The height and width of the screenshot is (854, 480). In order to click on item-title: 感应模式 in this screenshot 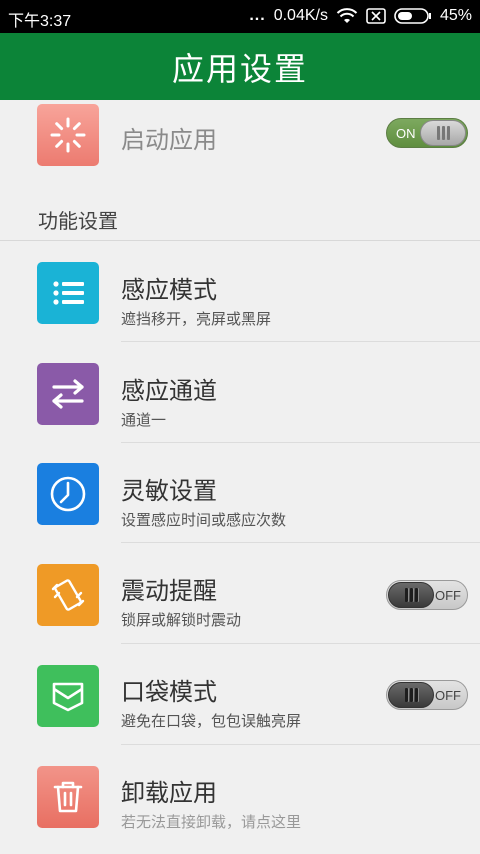, I will do `click(169, 290)`.